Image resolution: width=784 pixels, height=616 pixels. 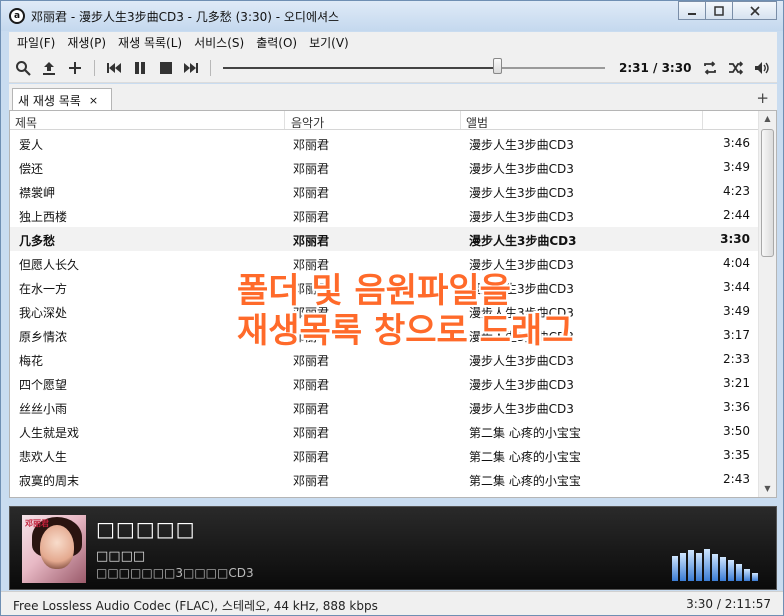 I want to click on table-row: 寂寞的周末 邓丽君 第二集 心疼的小宝宝 2:43, so click(x=384, y=479).